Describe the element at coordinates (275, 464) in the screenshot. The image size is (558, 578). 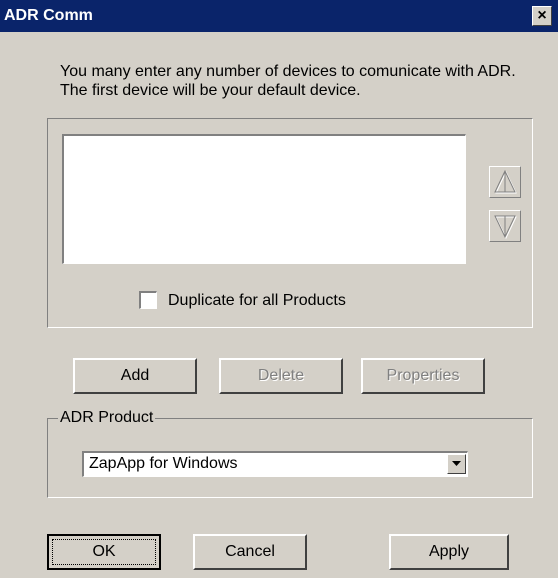
I see `product-select: ZapApp for Windows` at that location.